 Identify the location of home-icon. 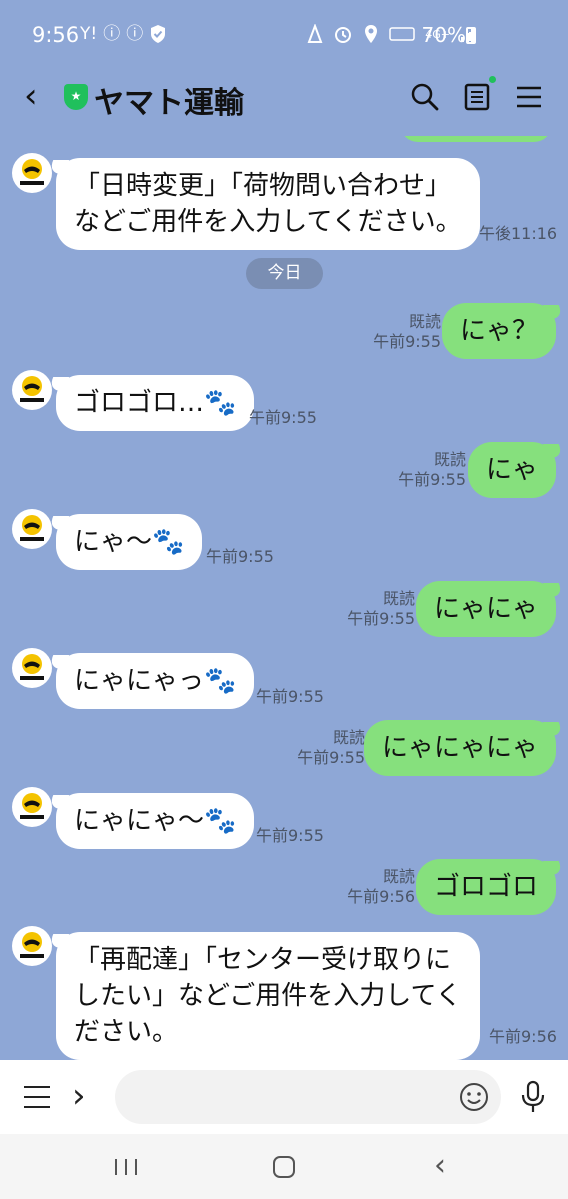
(284, 1167).